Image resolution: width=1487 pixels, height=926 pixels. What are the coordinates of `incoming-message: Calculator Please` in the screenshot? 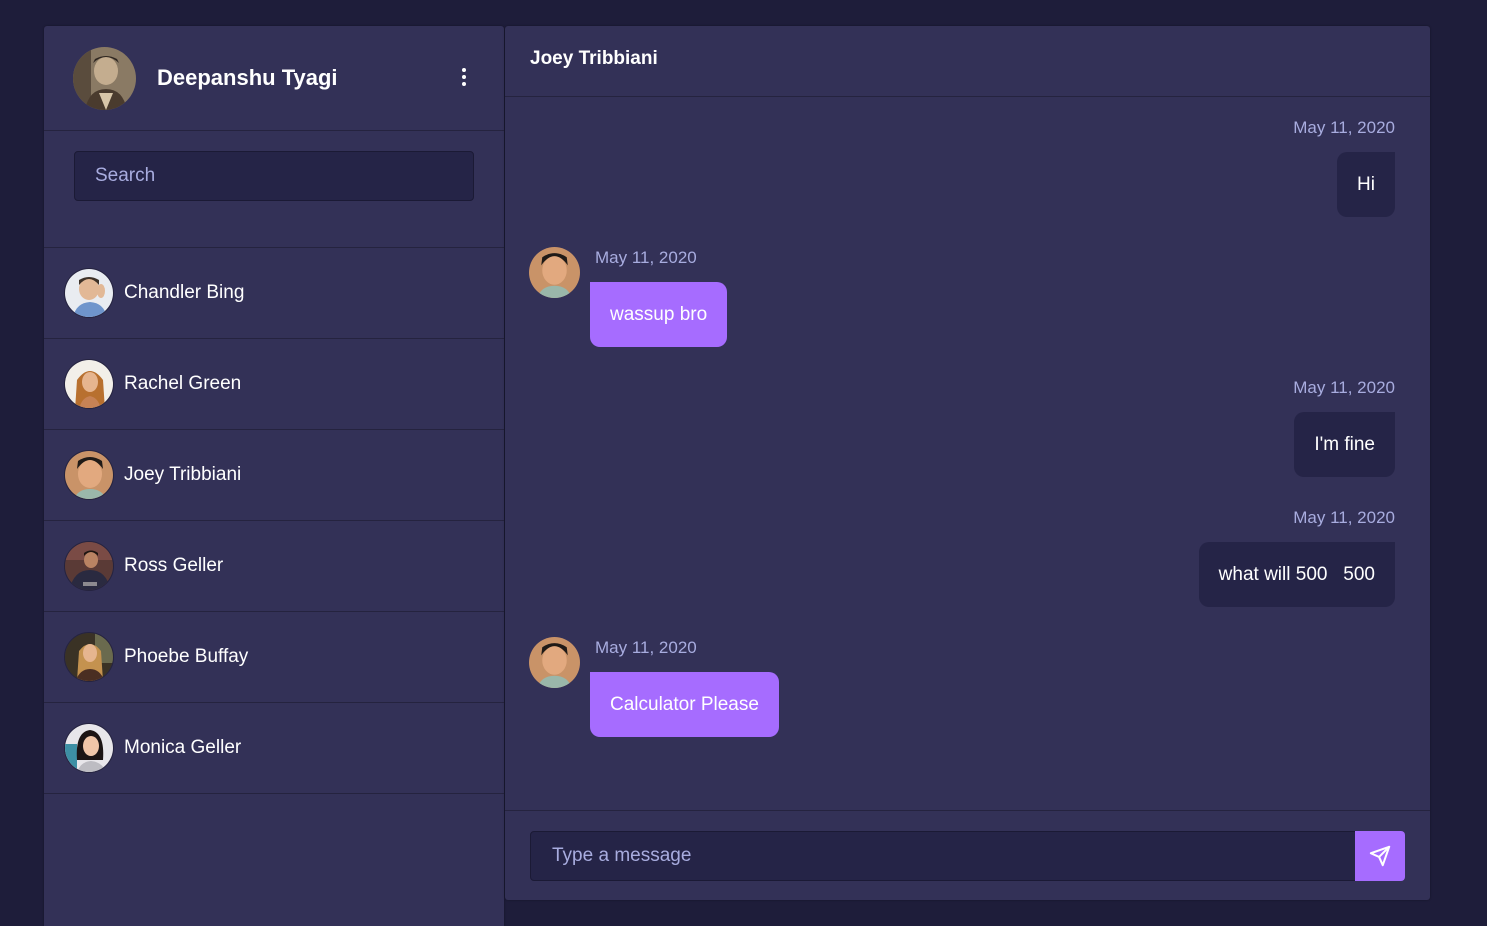 It's located at (684, 704).